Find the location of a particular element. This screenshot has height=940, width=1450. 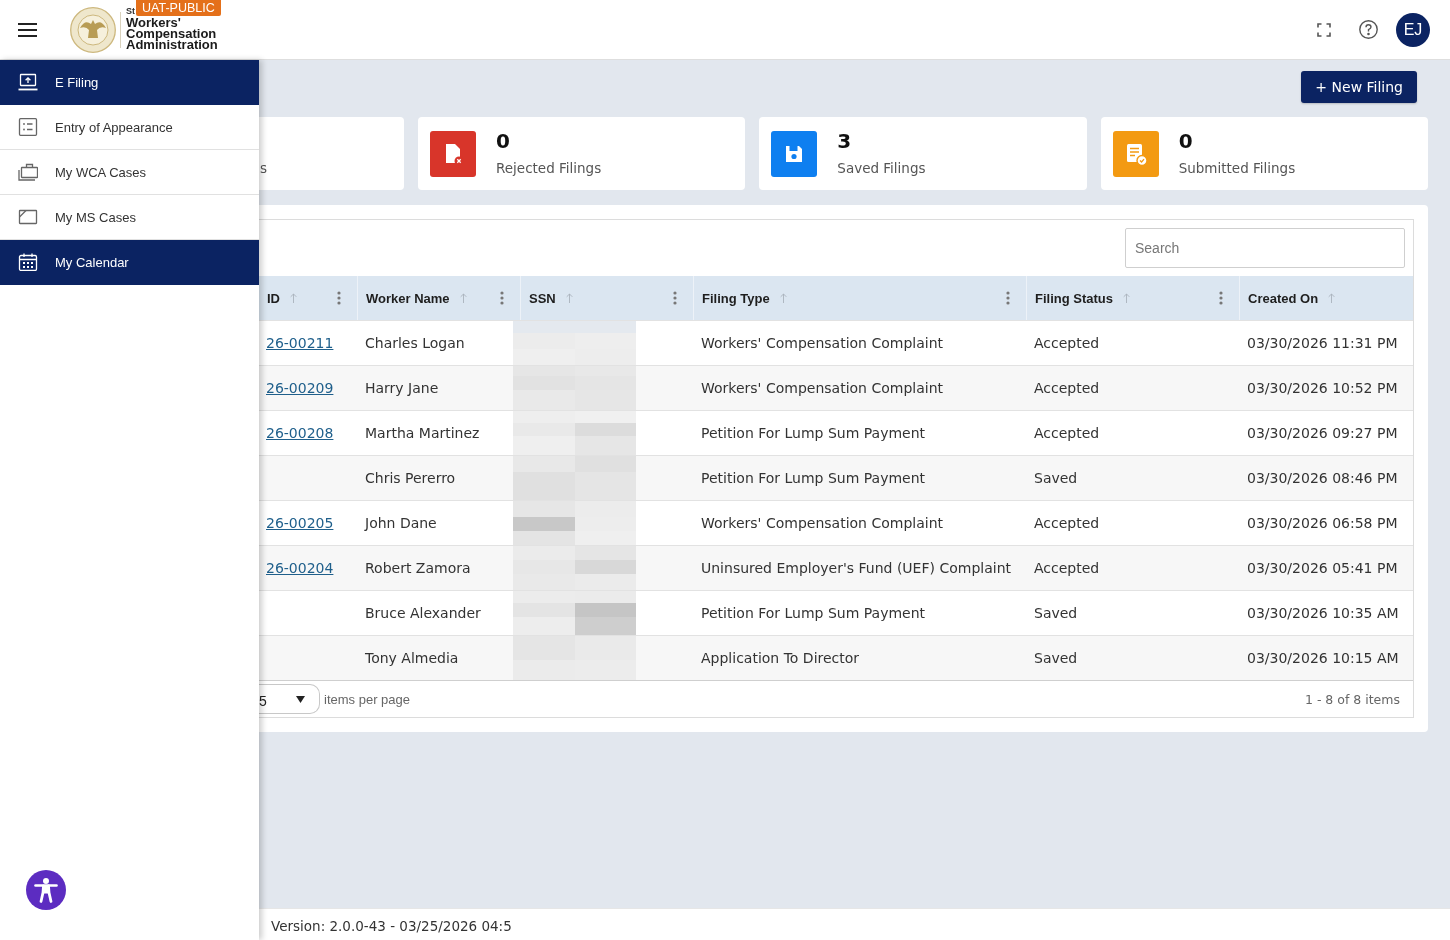

table-cell-text: 03/30/2026 09:27 PM is located at coordinates (1322, 433).